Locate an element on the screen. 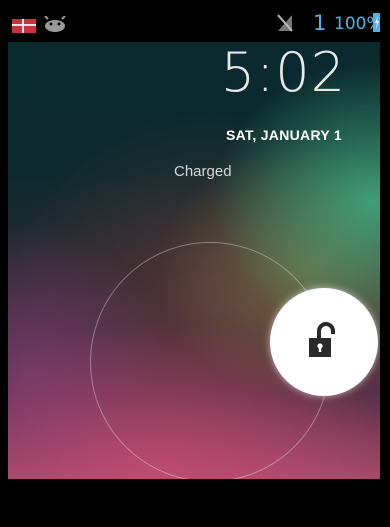  navigation-bar is located at coordinates (194, 503).